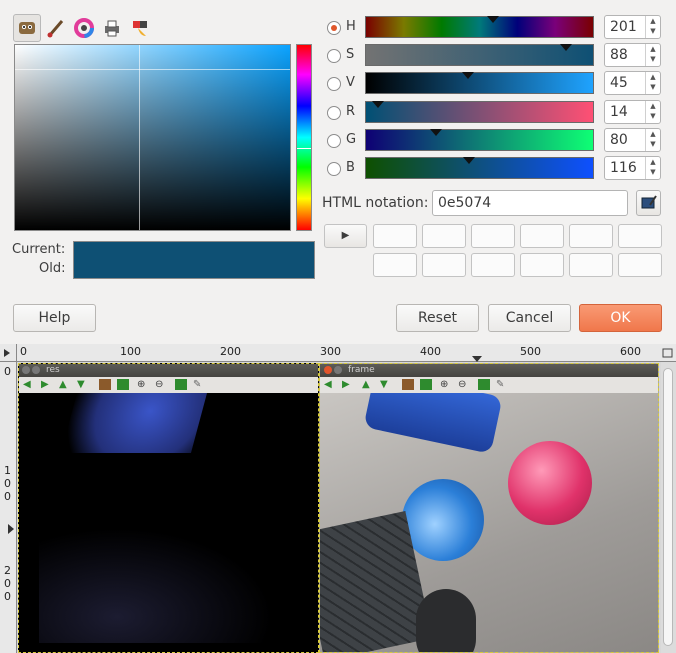  What do you see at coordinates (350, 82) in the screenshot?
I see `label-v: V` at bounding box center [350, 82].